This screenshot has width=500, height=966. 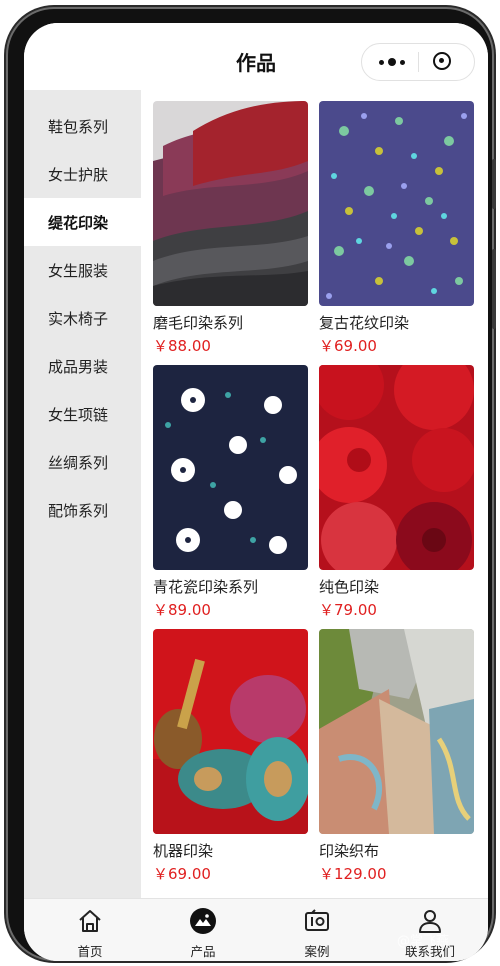 What do you see at coordinates (203, 951) in the screenshot?
I see `tab-label: 产品` at bounding box center [203, 951].